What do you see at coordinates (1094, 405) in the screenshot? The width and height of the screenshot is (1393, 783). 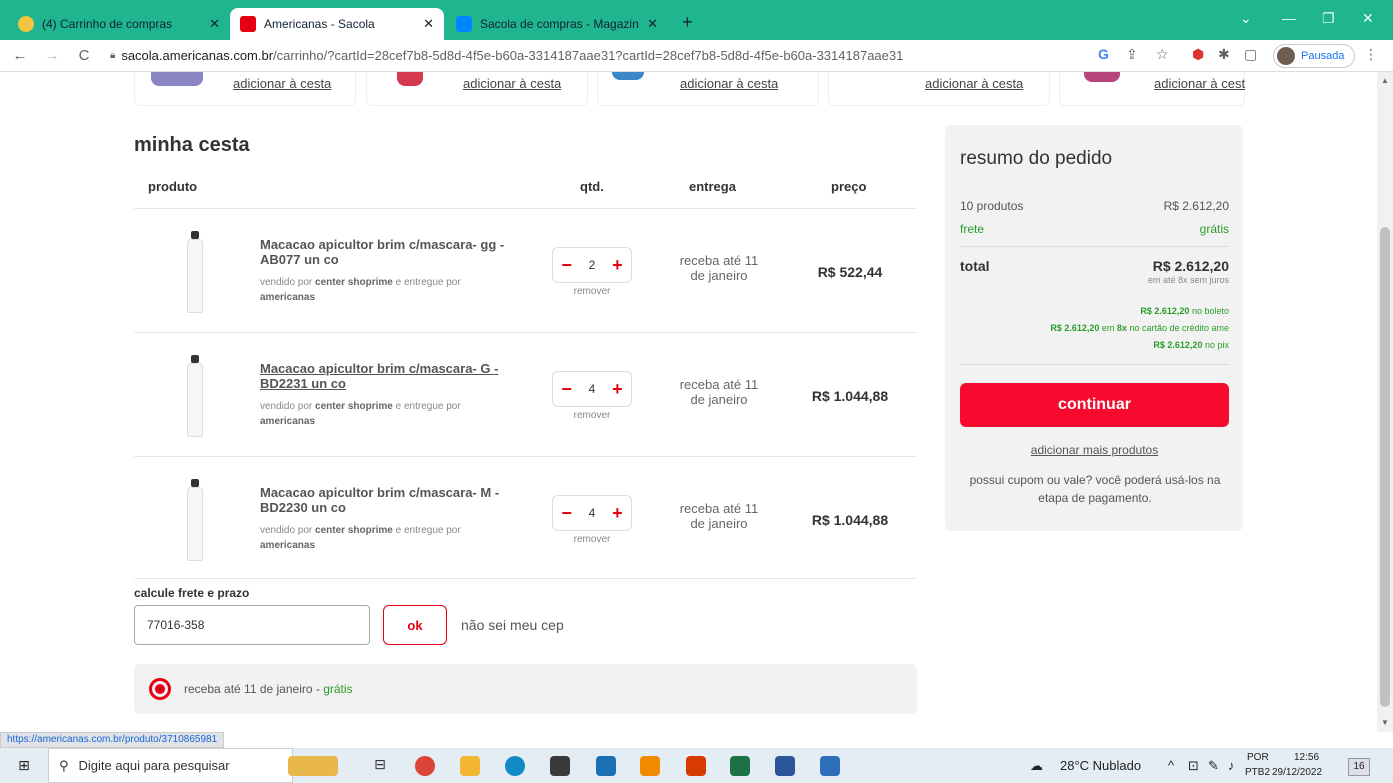 I see `continue-button: continuar` at bounding box center [1094, 405].